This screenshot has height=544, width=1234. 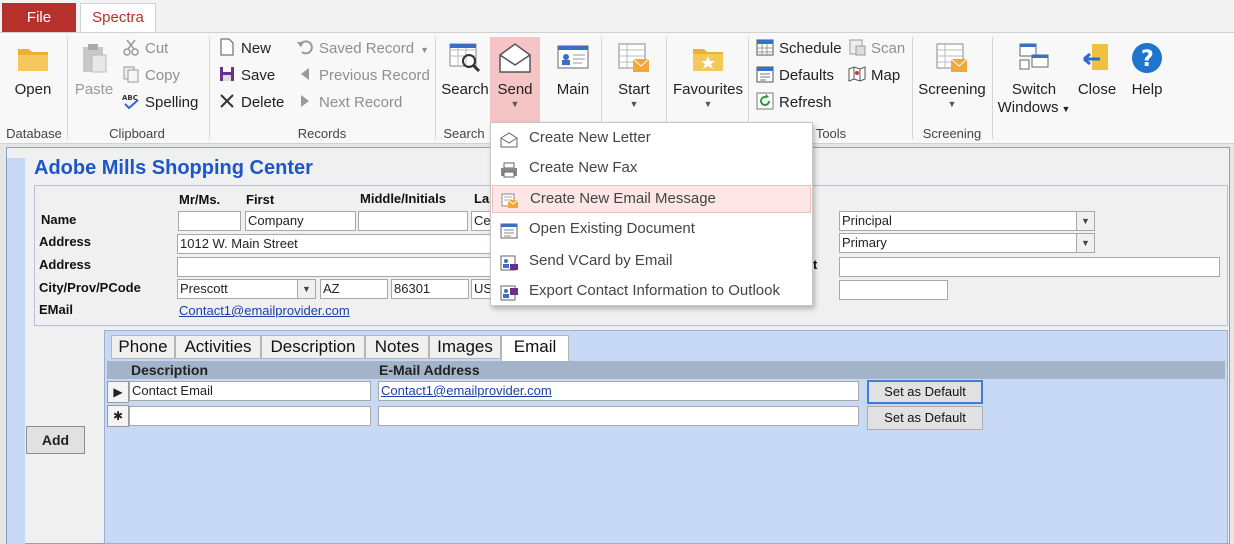 What do you see at coordinates (925, 392) in the screenshot?
I see `set-default-button: Set as Default` at bounding box center [925, 392].